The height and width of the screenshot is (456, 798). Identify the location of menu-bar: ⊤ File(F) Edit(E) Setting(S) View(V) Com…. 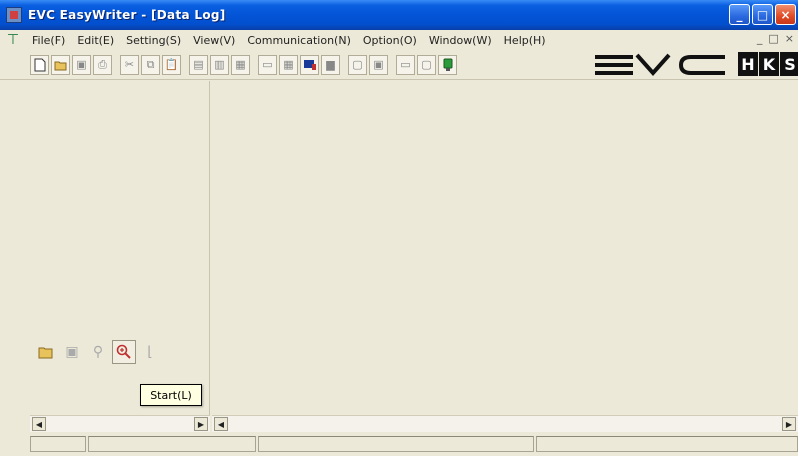
(399, 40).